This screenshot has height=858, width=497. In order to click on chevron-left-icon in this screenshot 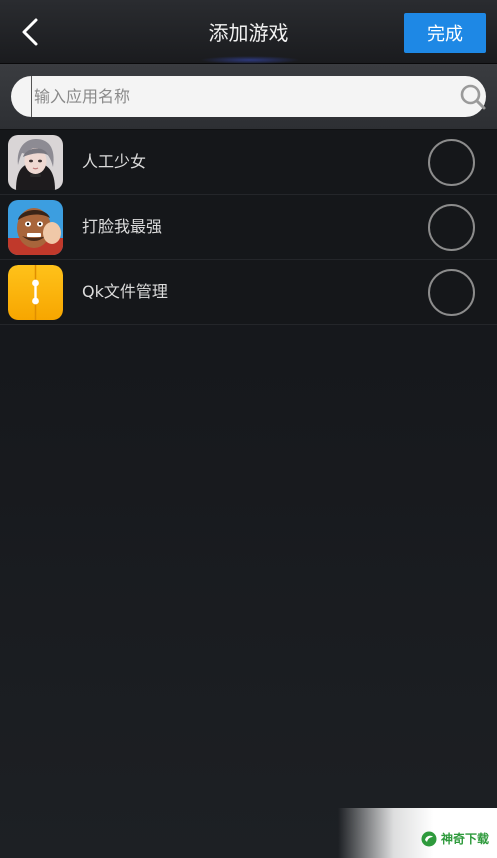, I will do `click(30, 32)`.